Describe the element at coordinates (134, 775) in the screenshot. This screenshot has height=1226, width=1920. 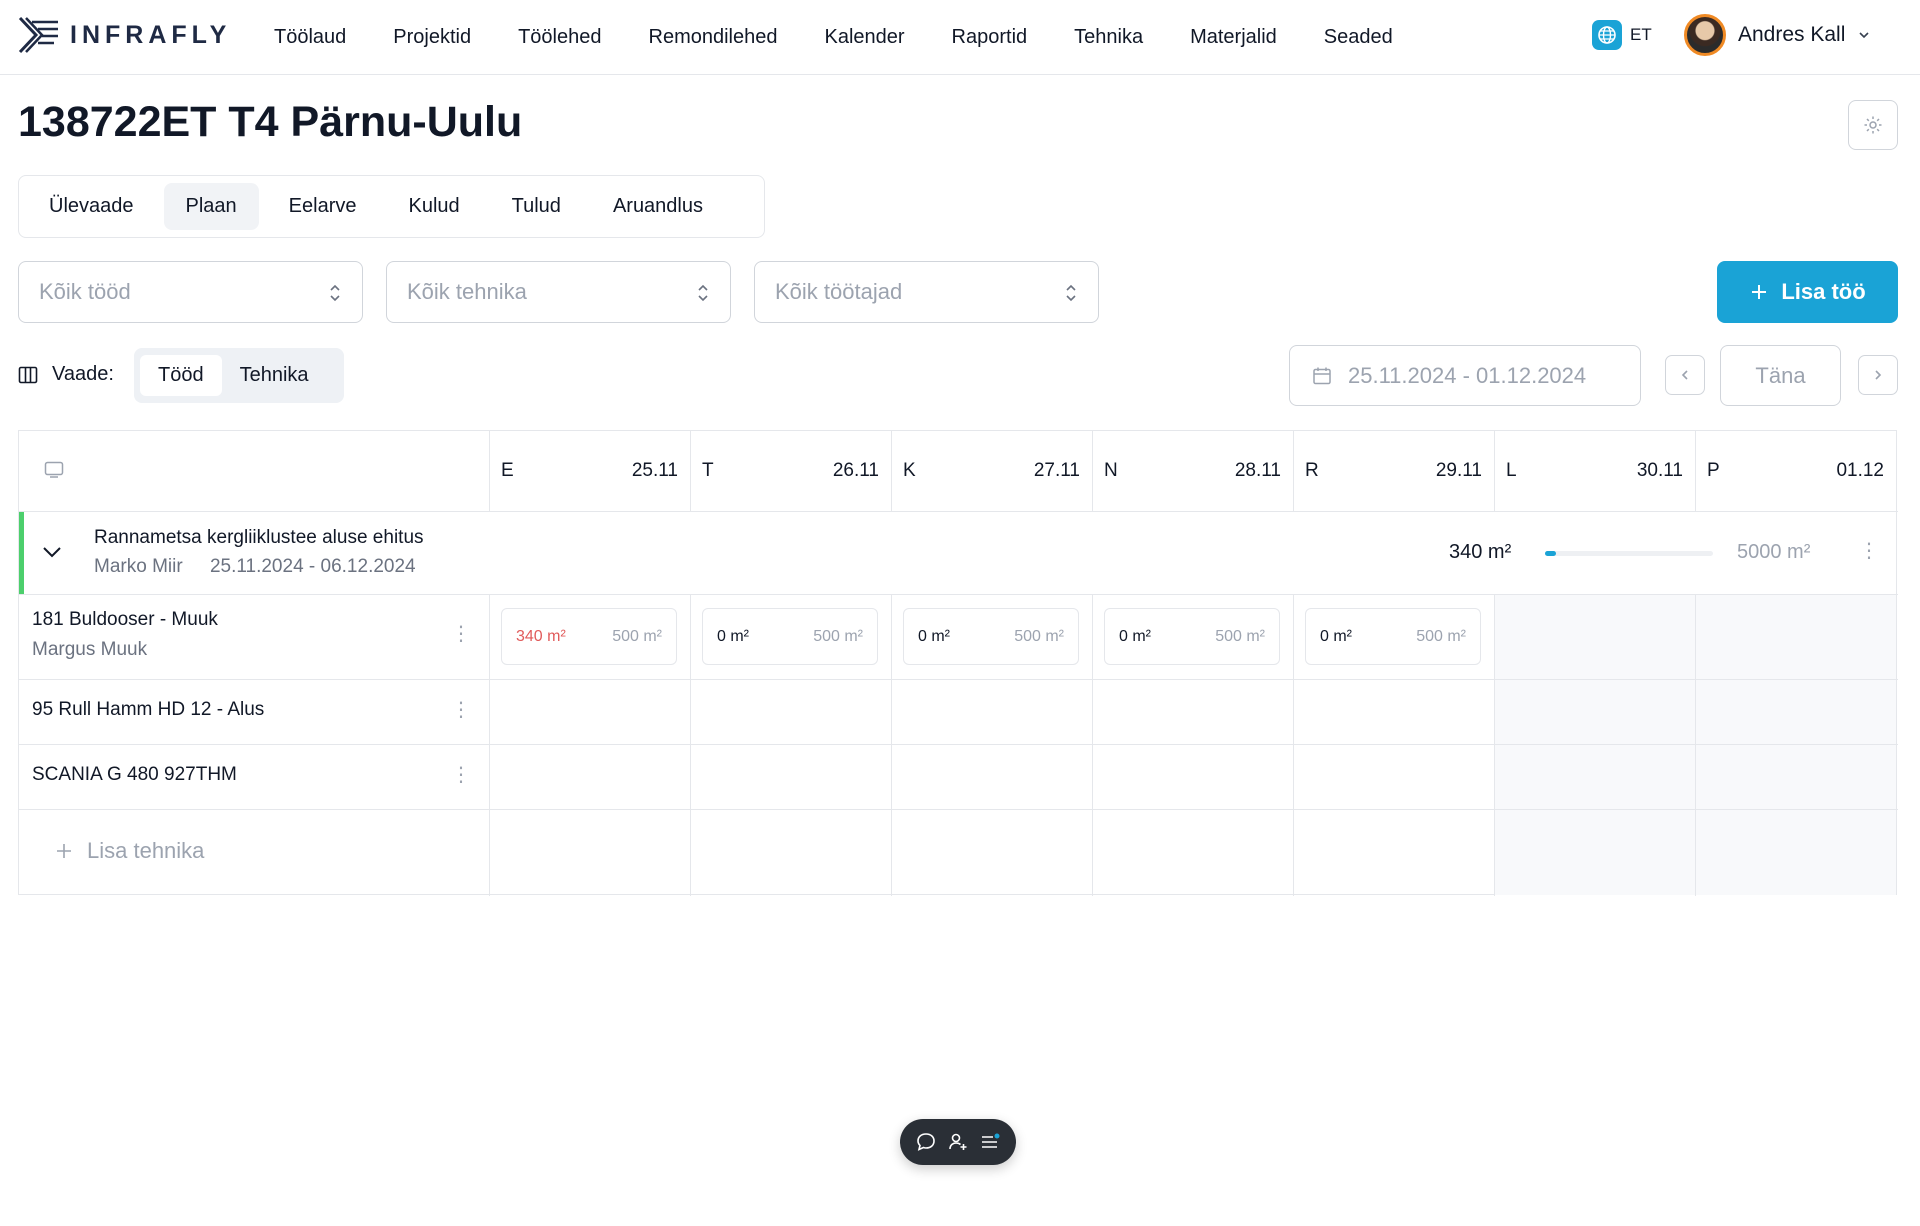
I see `row-title: SCANIA G 480 927THM` at that location.